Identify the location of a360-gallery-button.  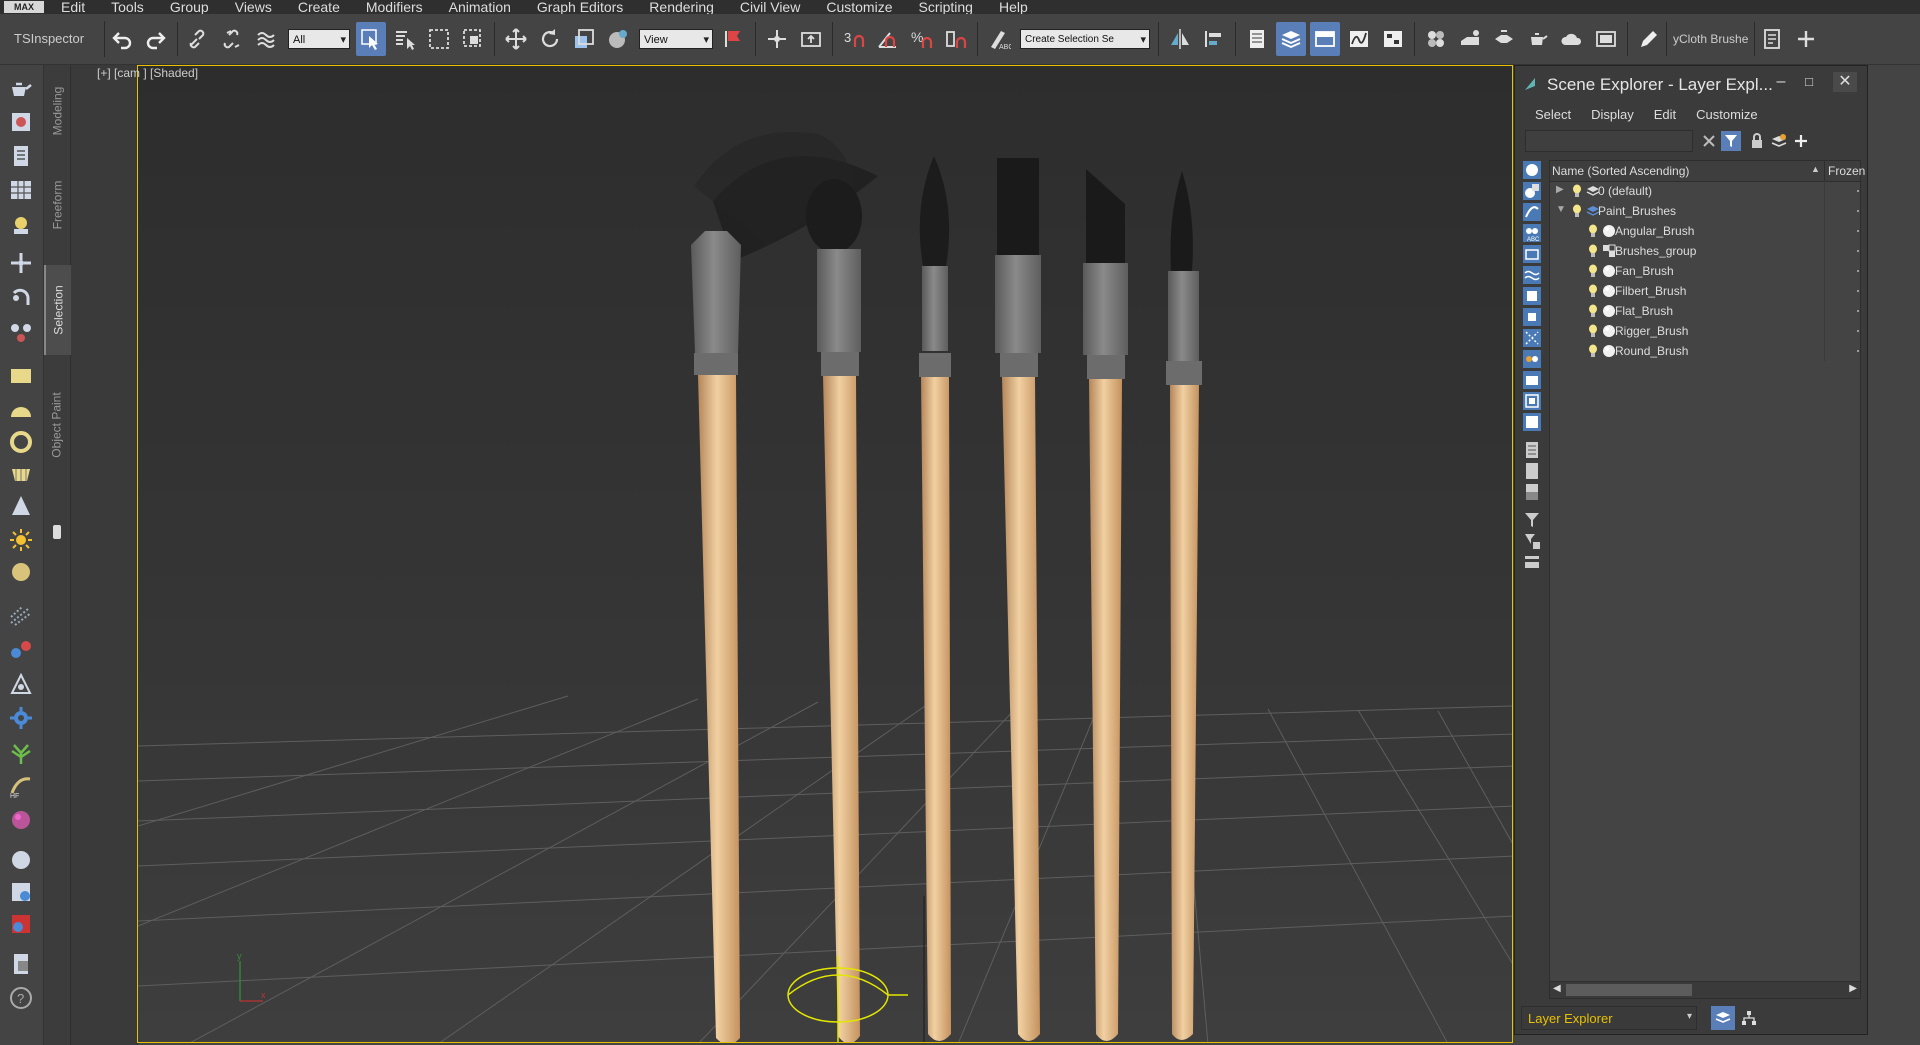
(1606, 39).